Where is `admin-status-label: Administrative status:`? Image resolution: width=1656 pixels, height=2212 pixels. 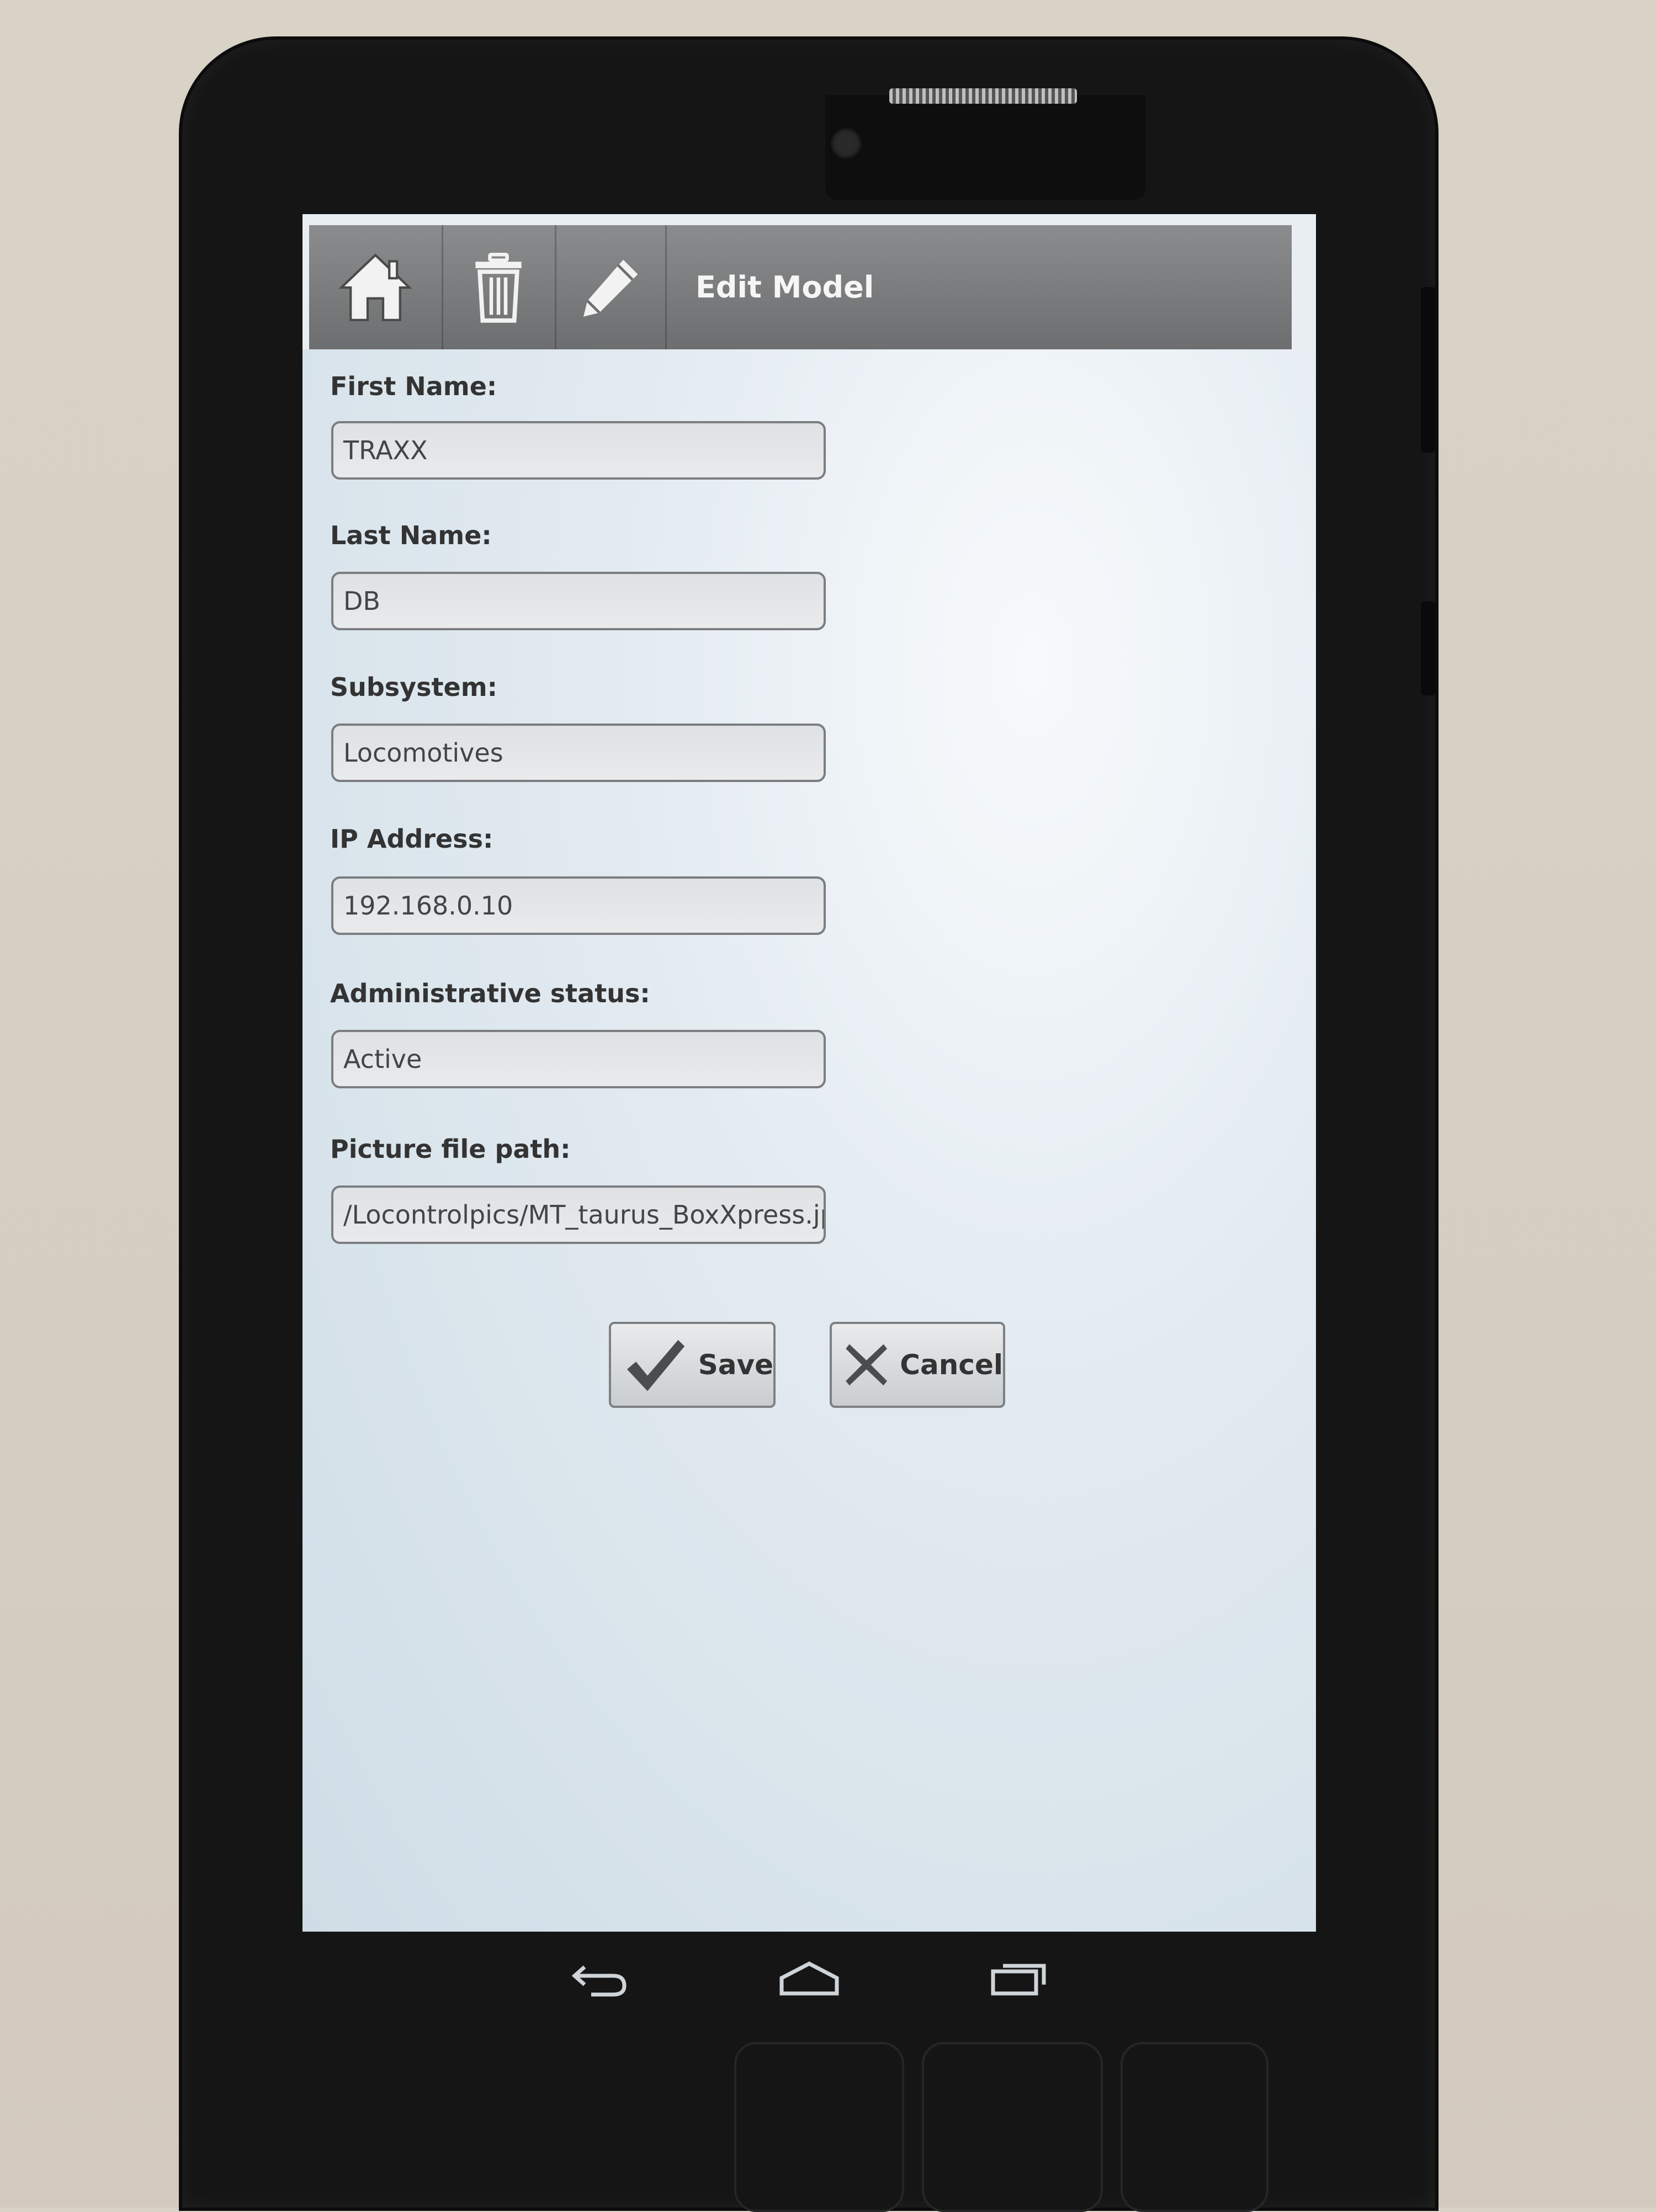
admin-status-label: Administrative status: is located at coordinates (490, 993).